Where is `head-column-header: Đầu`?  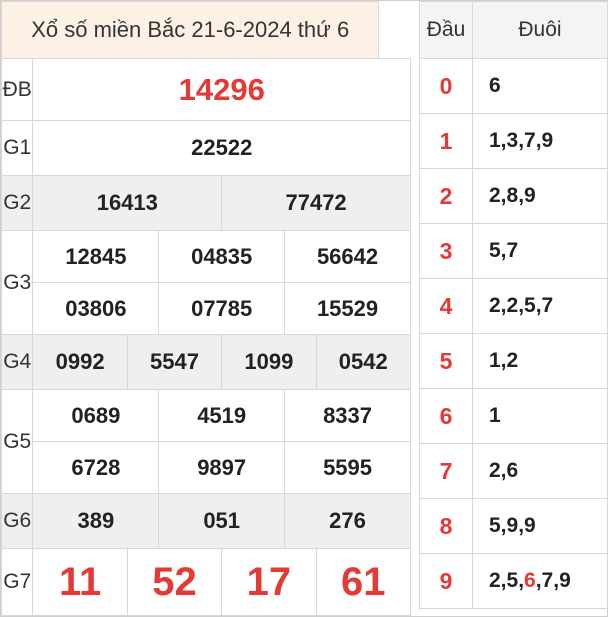
head-column-header: Đầu is located at coordinates (446, 30).